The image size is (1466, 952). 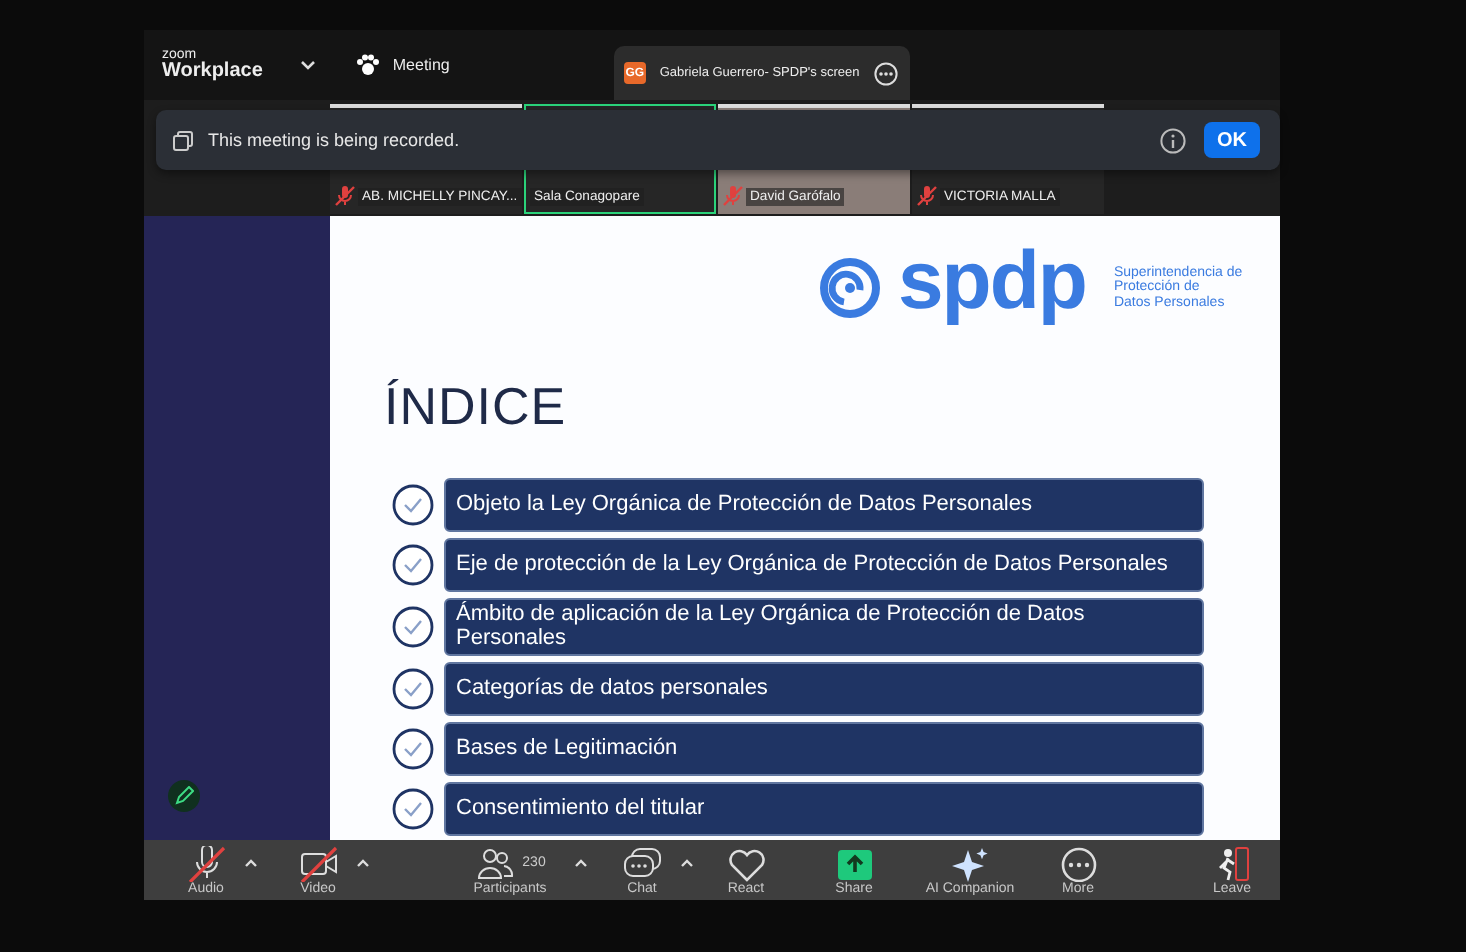 I want to click on index-item: Bases de Legitimación, so click(x=824, y=749).